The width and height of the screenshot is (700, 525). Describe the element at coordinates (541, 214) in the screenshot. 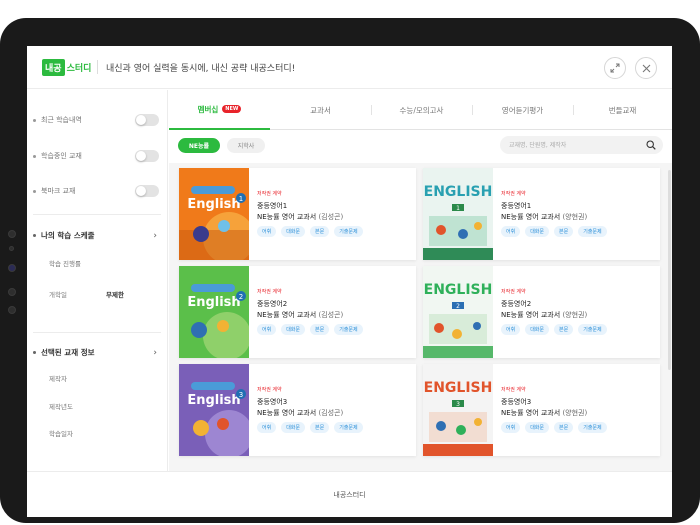

I see `book-card: ENGLISH 1 저작권 계약 중등영어1 NE능률 영어 교과서 (양현권)` at that location.